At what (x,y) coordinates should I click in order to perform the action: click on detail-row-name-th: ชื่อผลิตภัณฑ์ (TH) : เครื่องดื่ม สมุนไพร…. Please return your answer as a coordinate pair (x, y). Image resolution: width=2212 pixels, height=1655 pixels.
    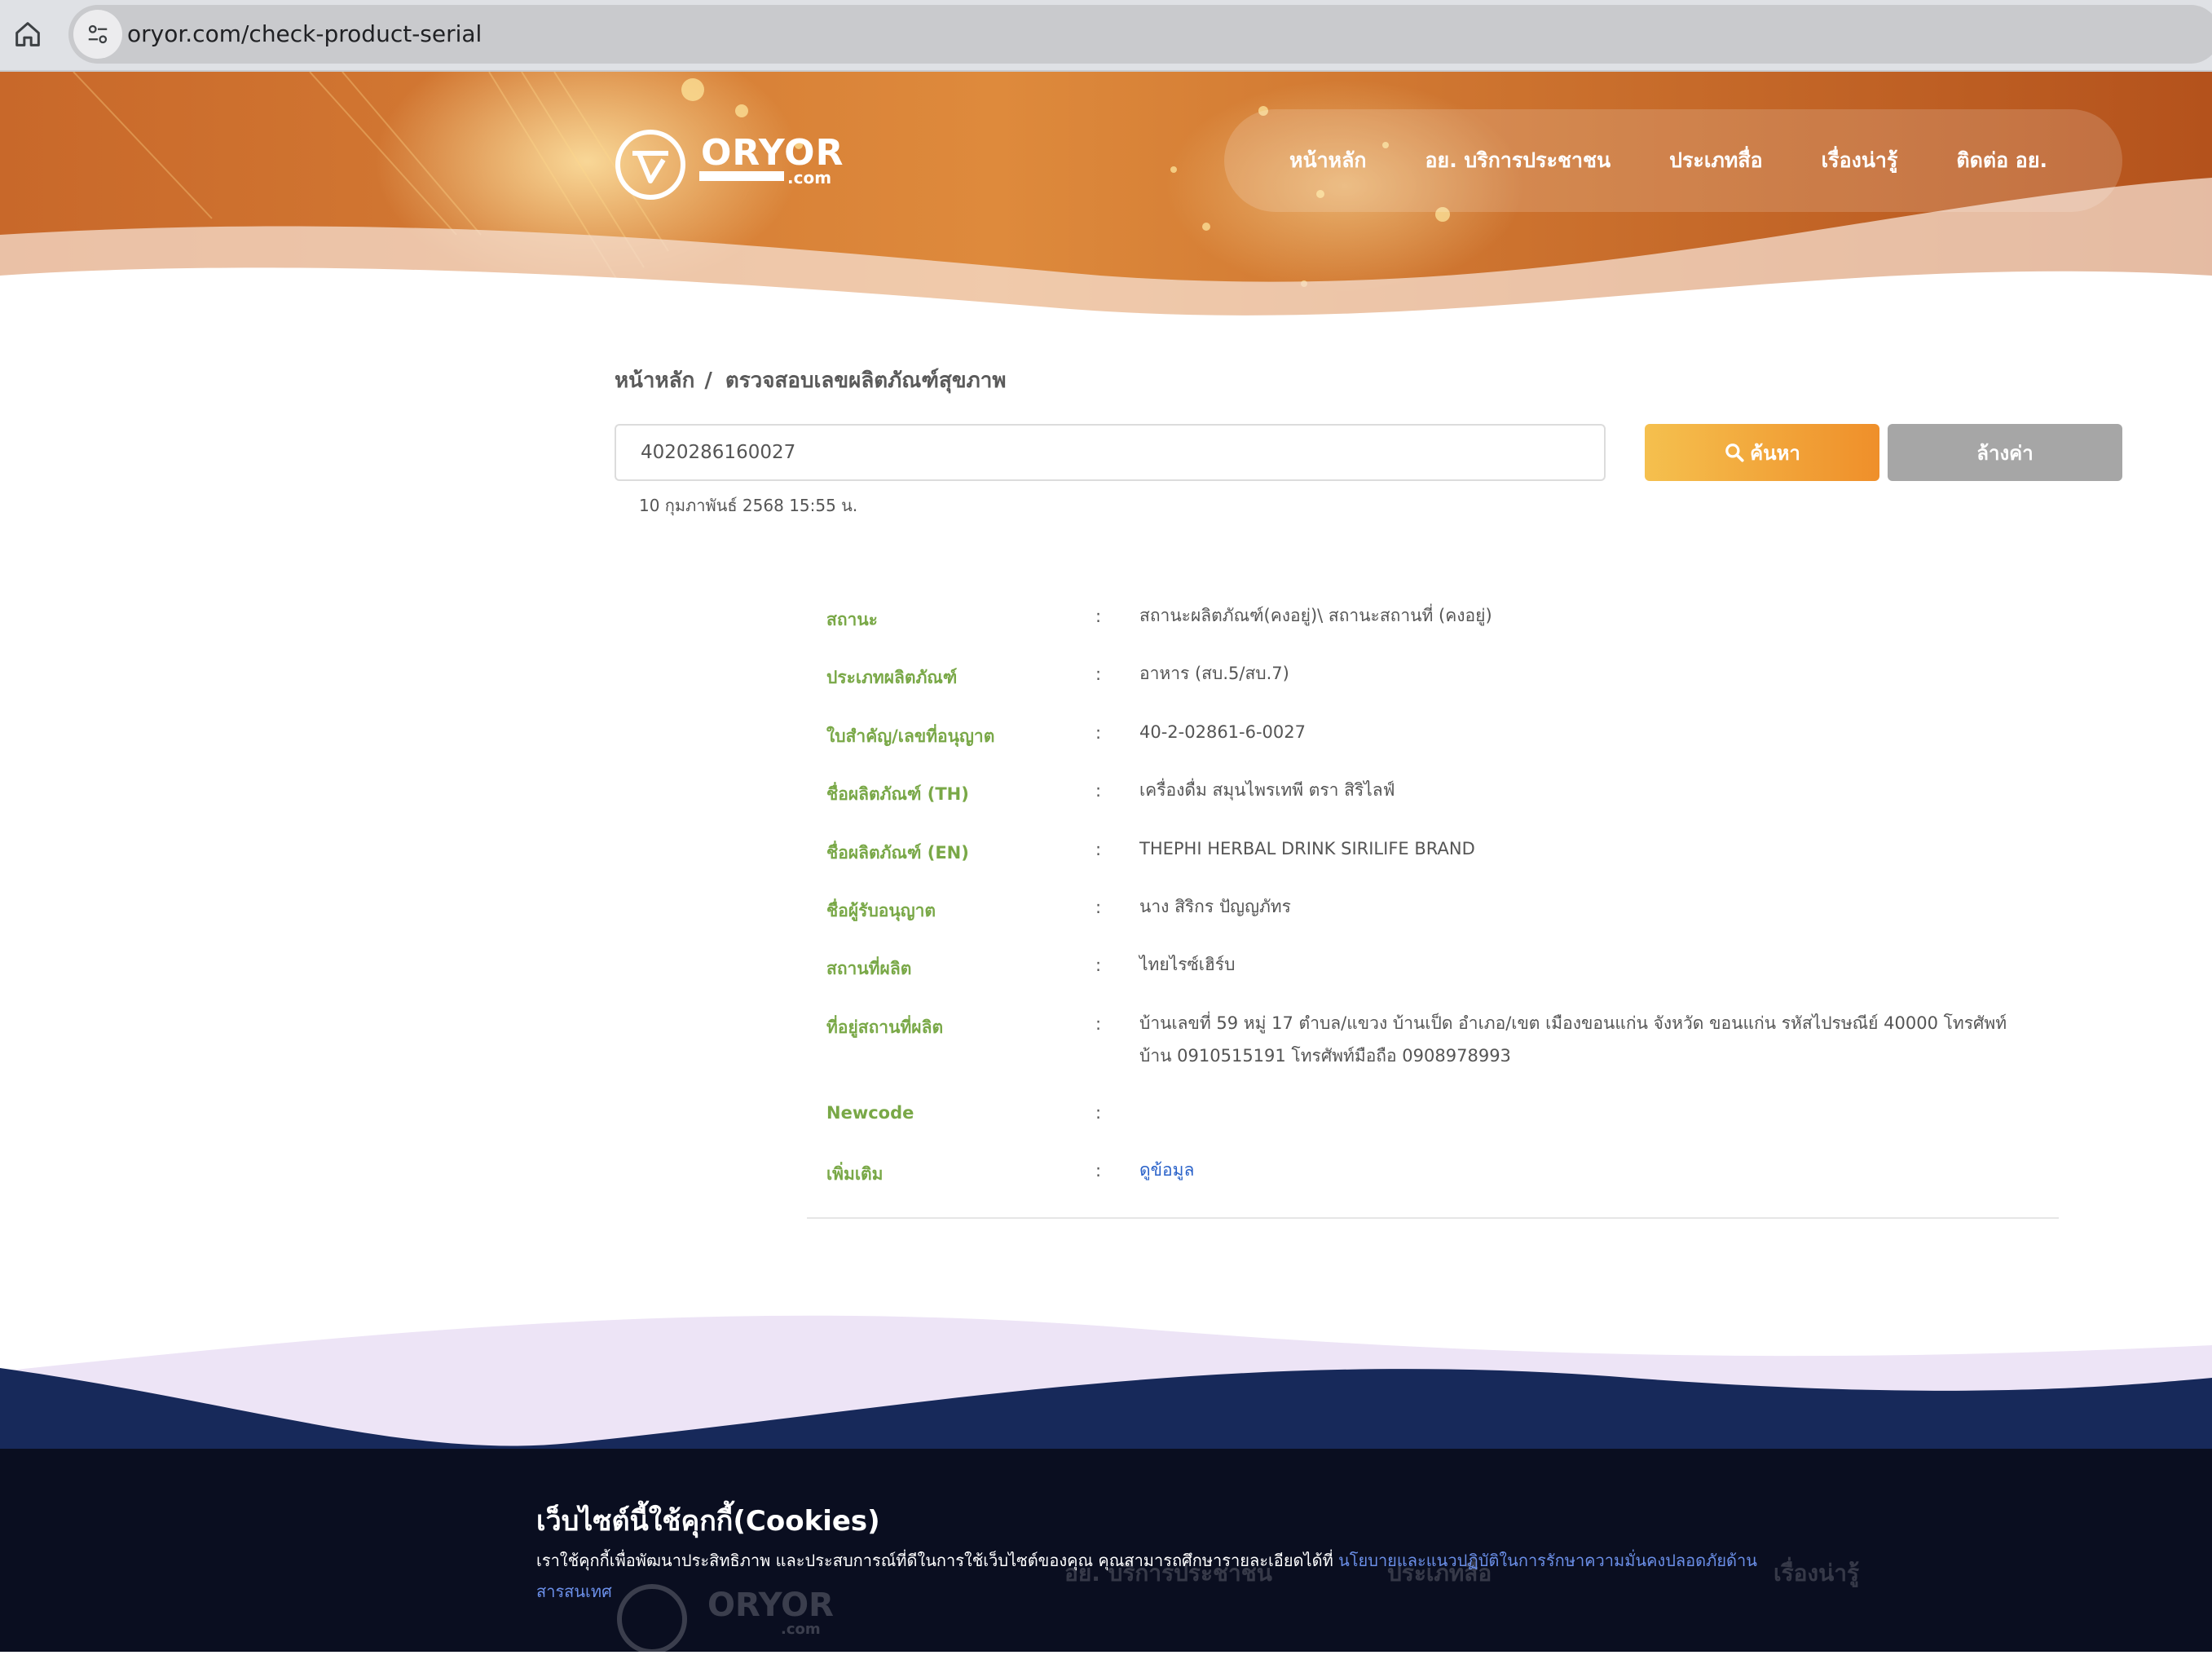
    Looking at the image, I should click on (1433, 799).